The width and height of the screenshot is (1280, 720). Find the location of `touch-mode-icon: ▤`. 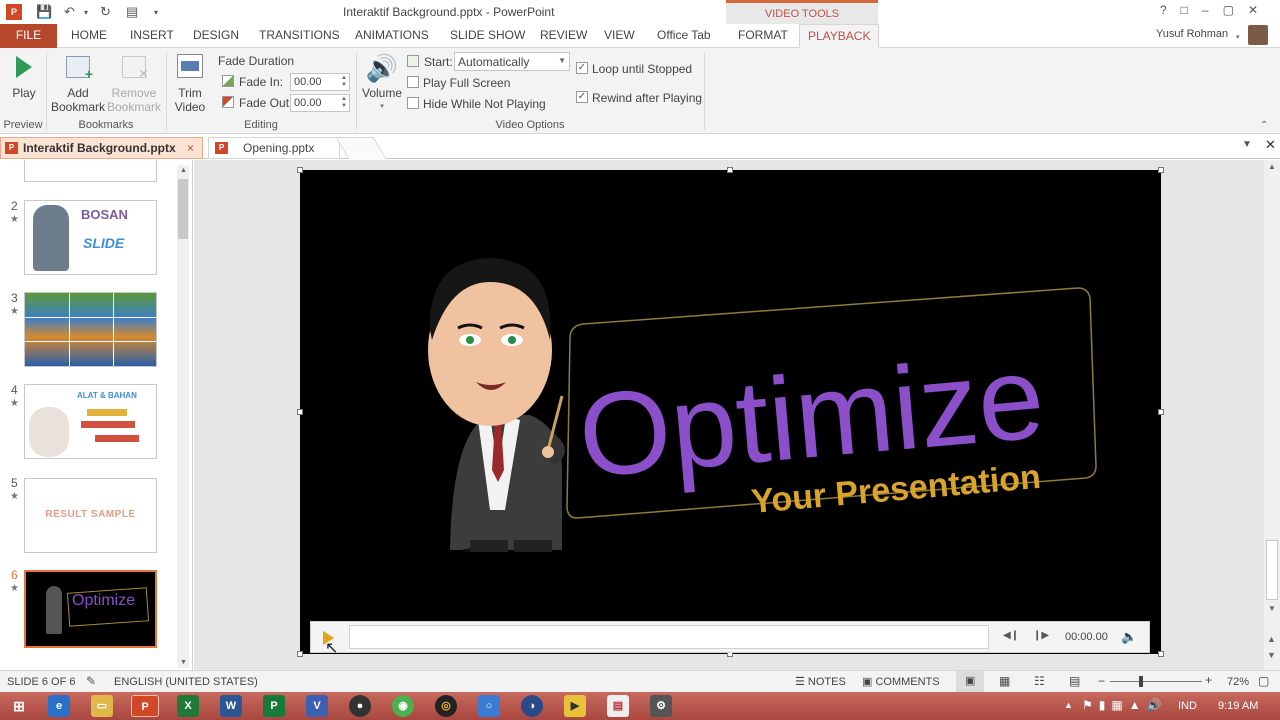

touch-mode-icon: ▤ is located at coordinates (132, 12).